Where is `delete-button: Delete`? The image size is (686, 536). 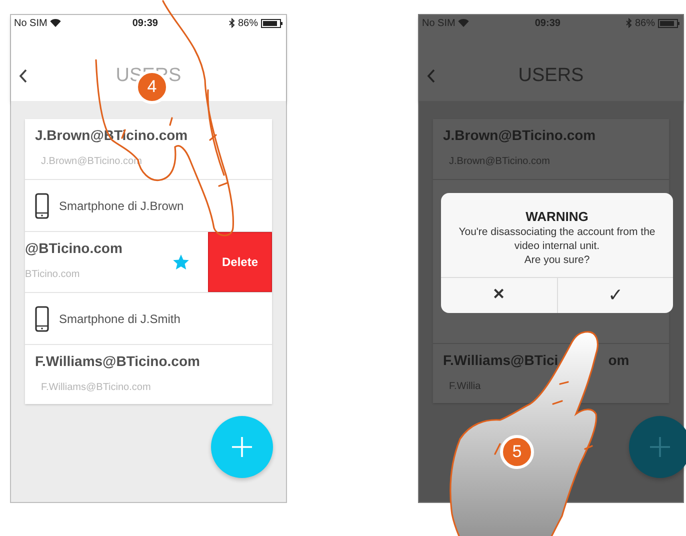 delete-button: Delete is located at coordinates (240, 262).